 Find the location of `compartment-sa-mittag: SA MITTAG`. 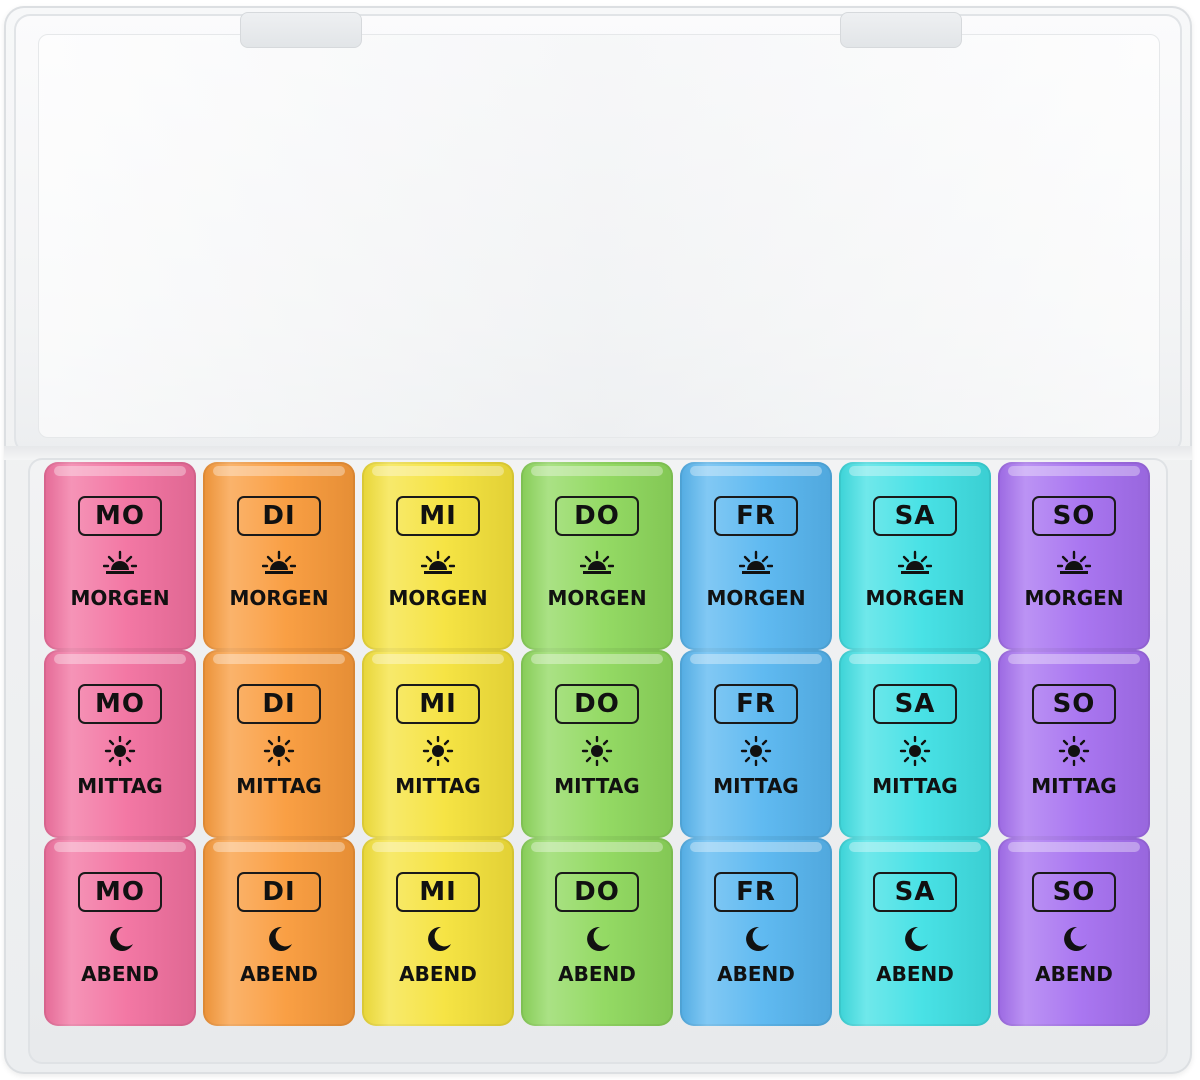

compartment-sa-mittag: SA MITTAG is located at coordinates (915, 744).